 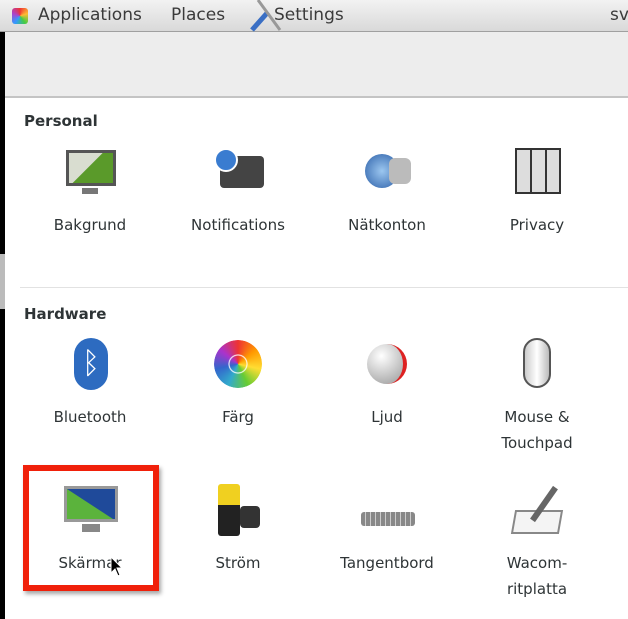 What do you see at coordinates (388, 510) in the screenshot?
I see `keyboard-icon` at bounding box center [388, 510].